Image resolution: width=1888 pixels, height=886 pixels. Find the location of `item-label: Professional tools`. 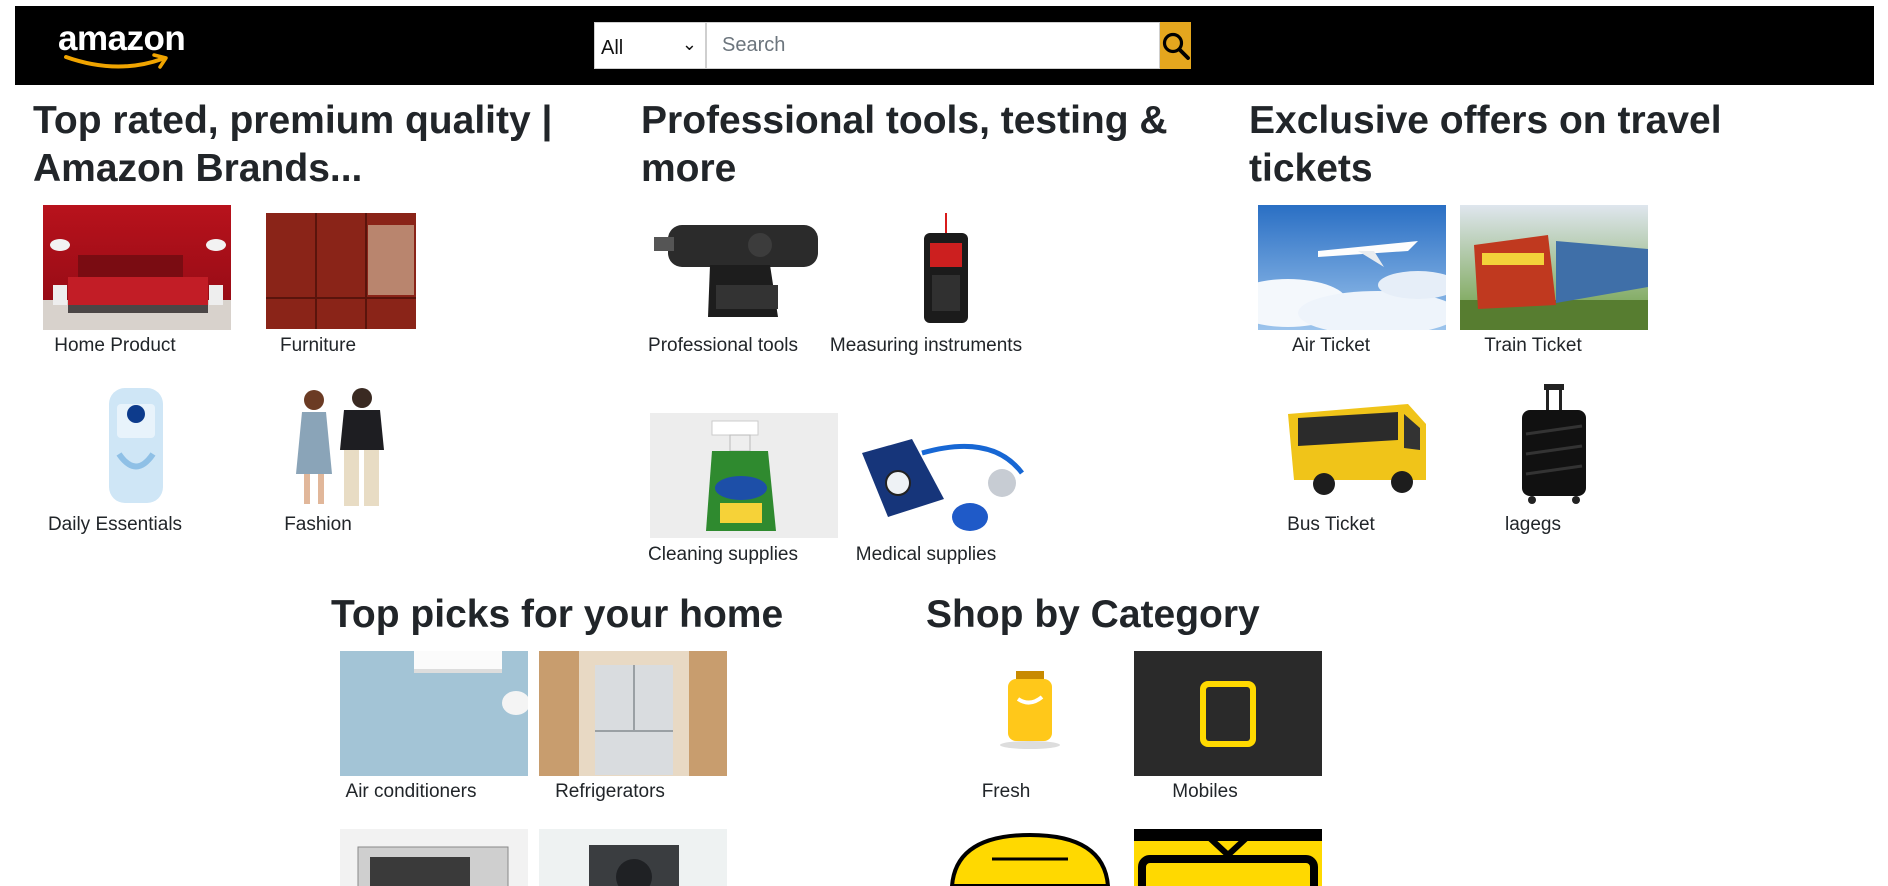

item-label: Professional tools is located at coordinates (723, 346).